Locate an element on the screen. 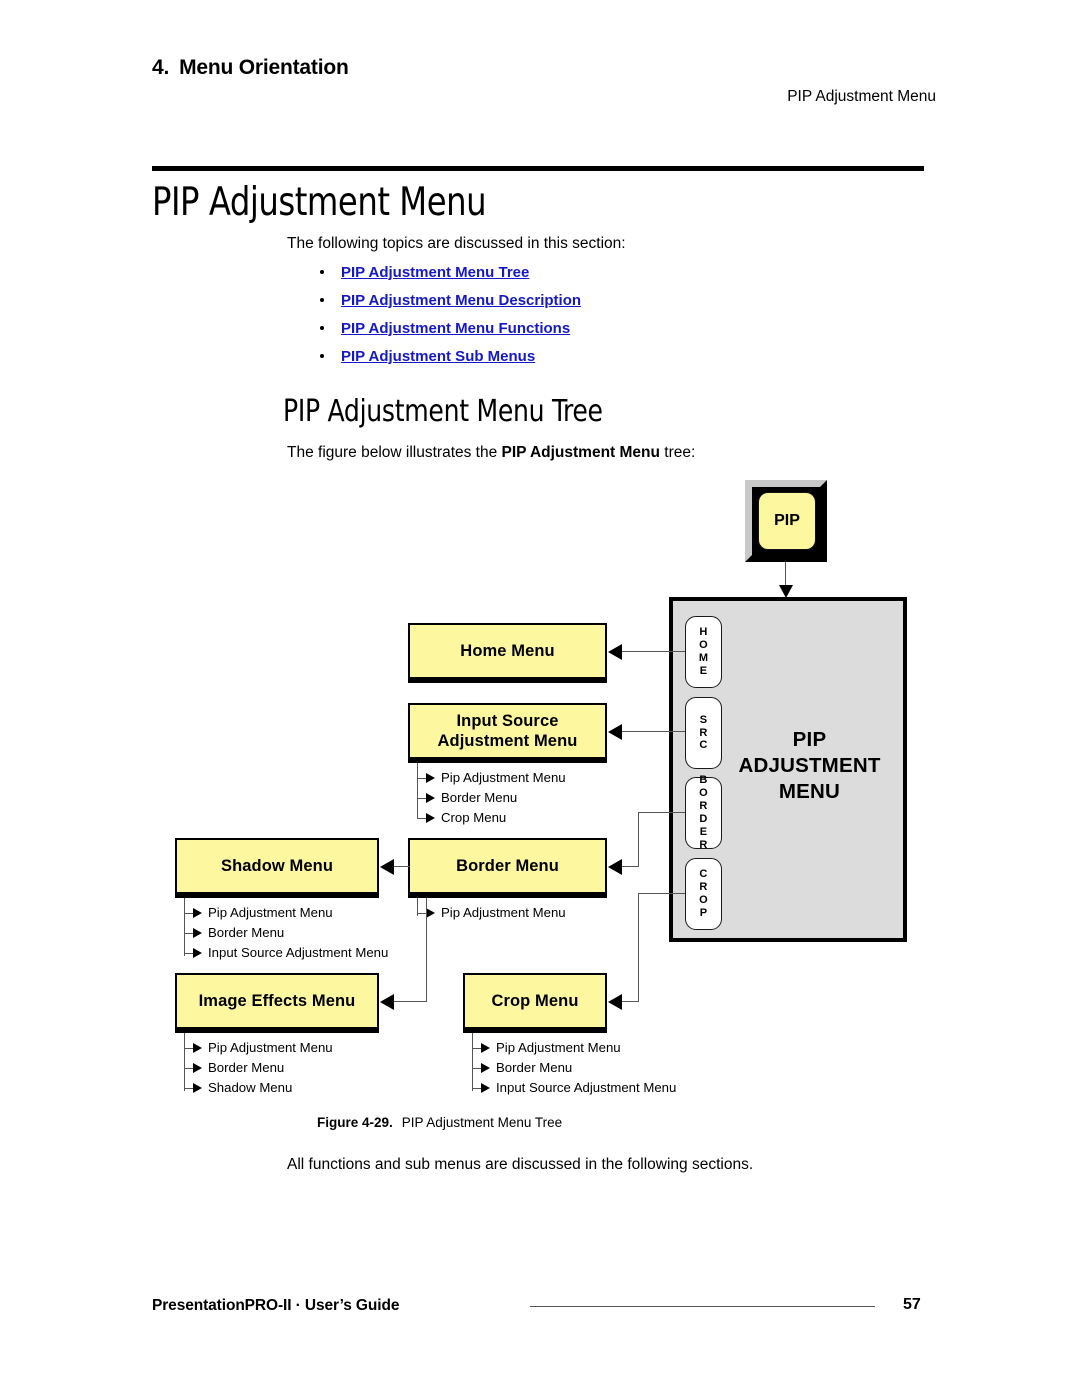 The image size is (1080, 1397). list-item: PIP Adjustment Menu Tree is located at coordinates (434, 272).